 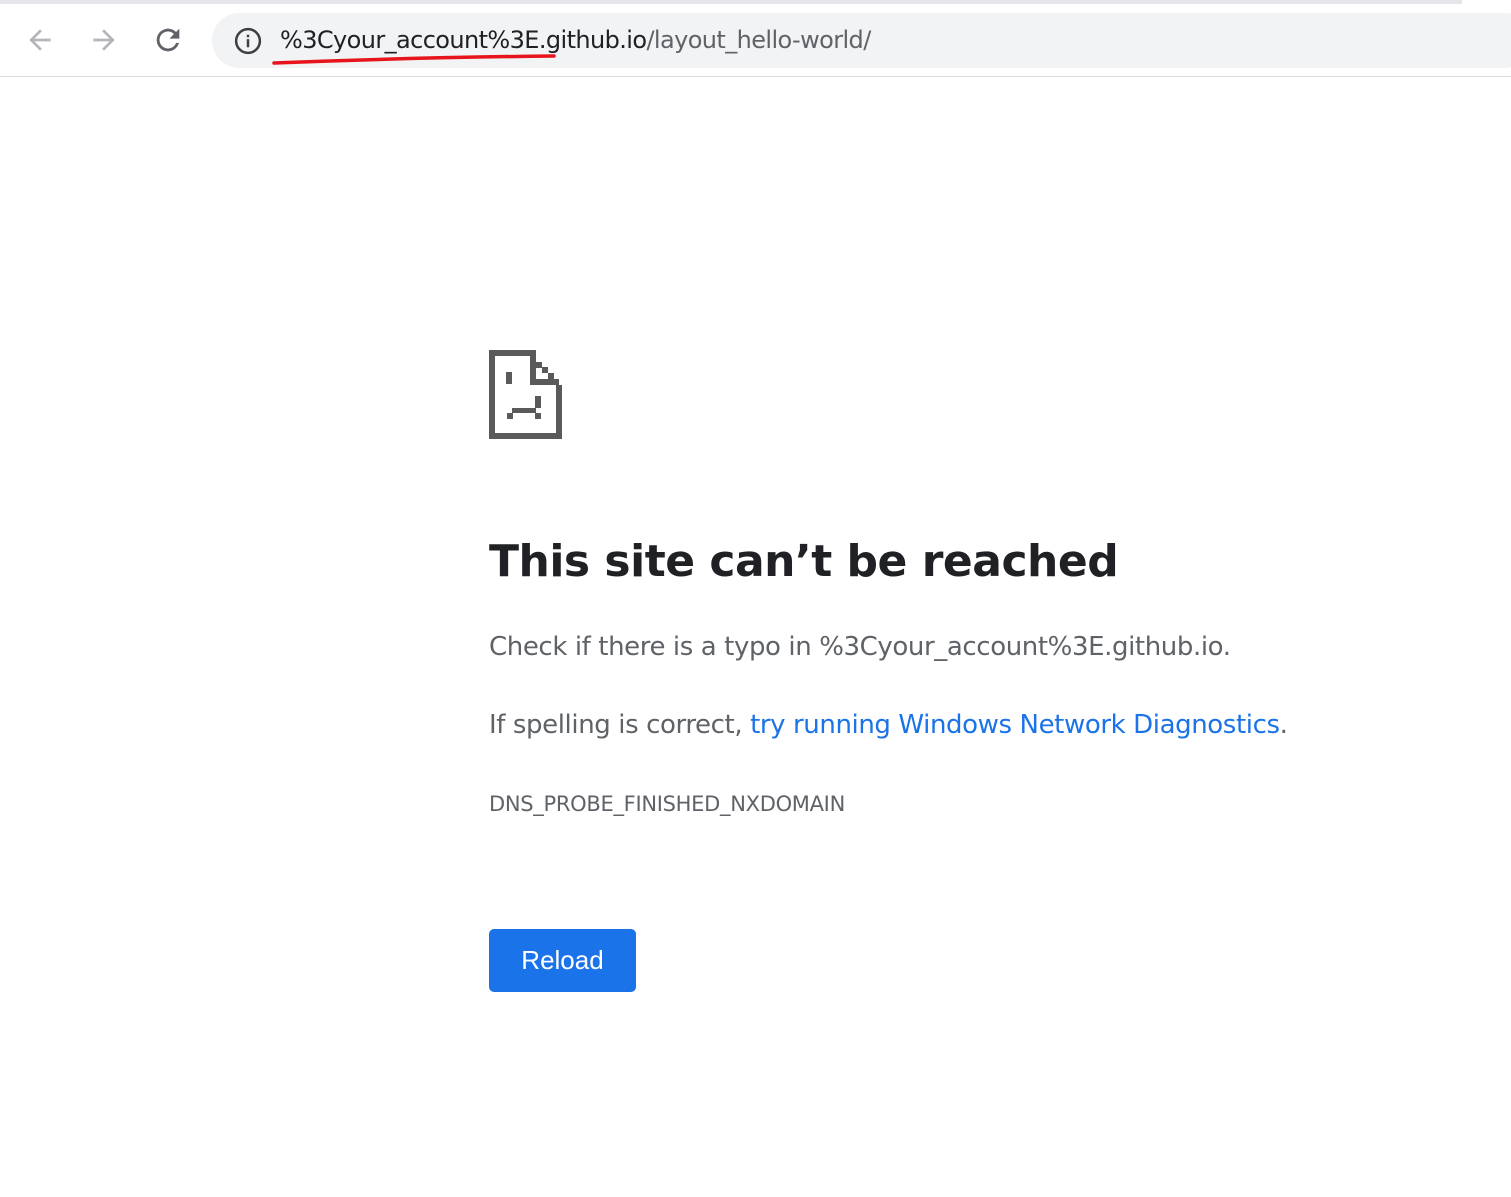 What do you see at coordinates (414, 59) in the screenshot?
I see `red-annotation-underline` at bounding box center [414, 59].